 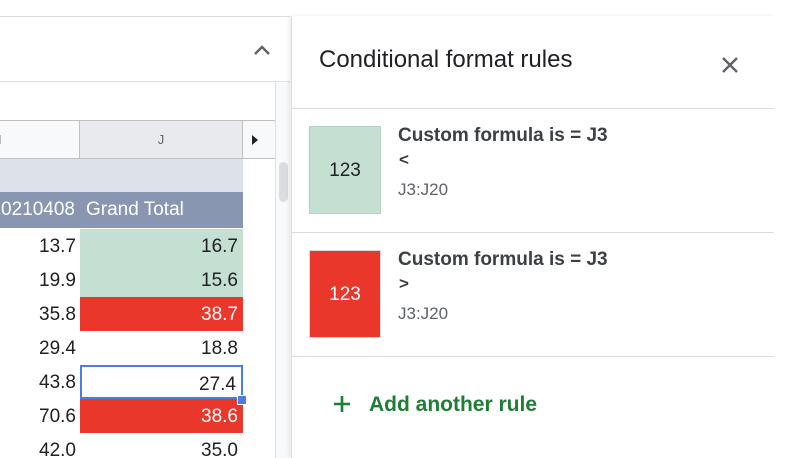 I want to click on table-row: 35.8 38.7, so click(x=121, y=314).